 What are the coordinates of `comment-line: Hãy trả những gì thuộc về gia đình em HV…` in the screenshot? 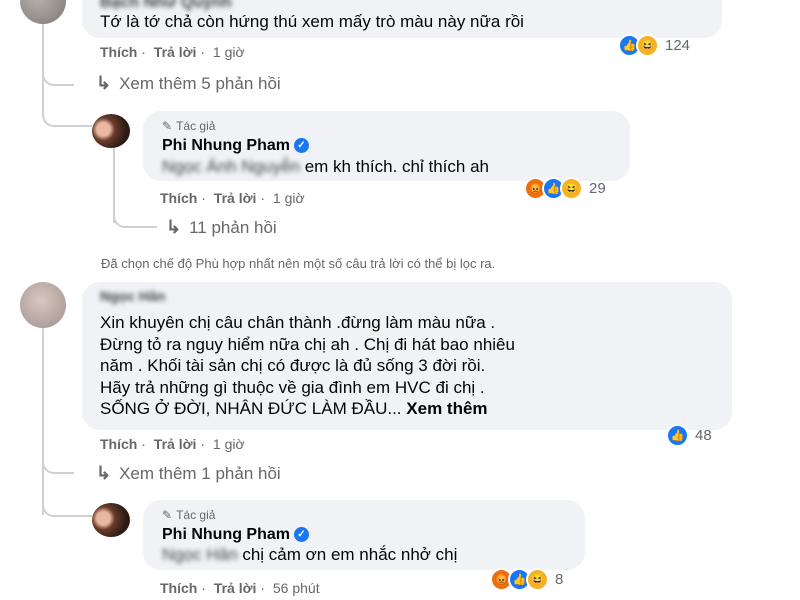 It's located at (292, 387).